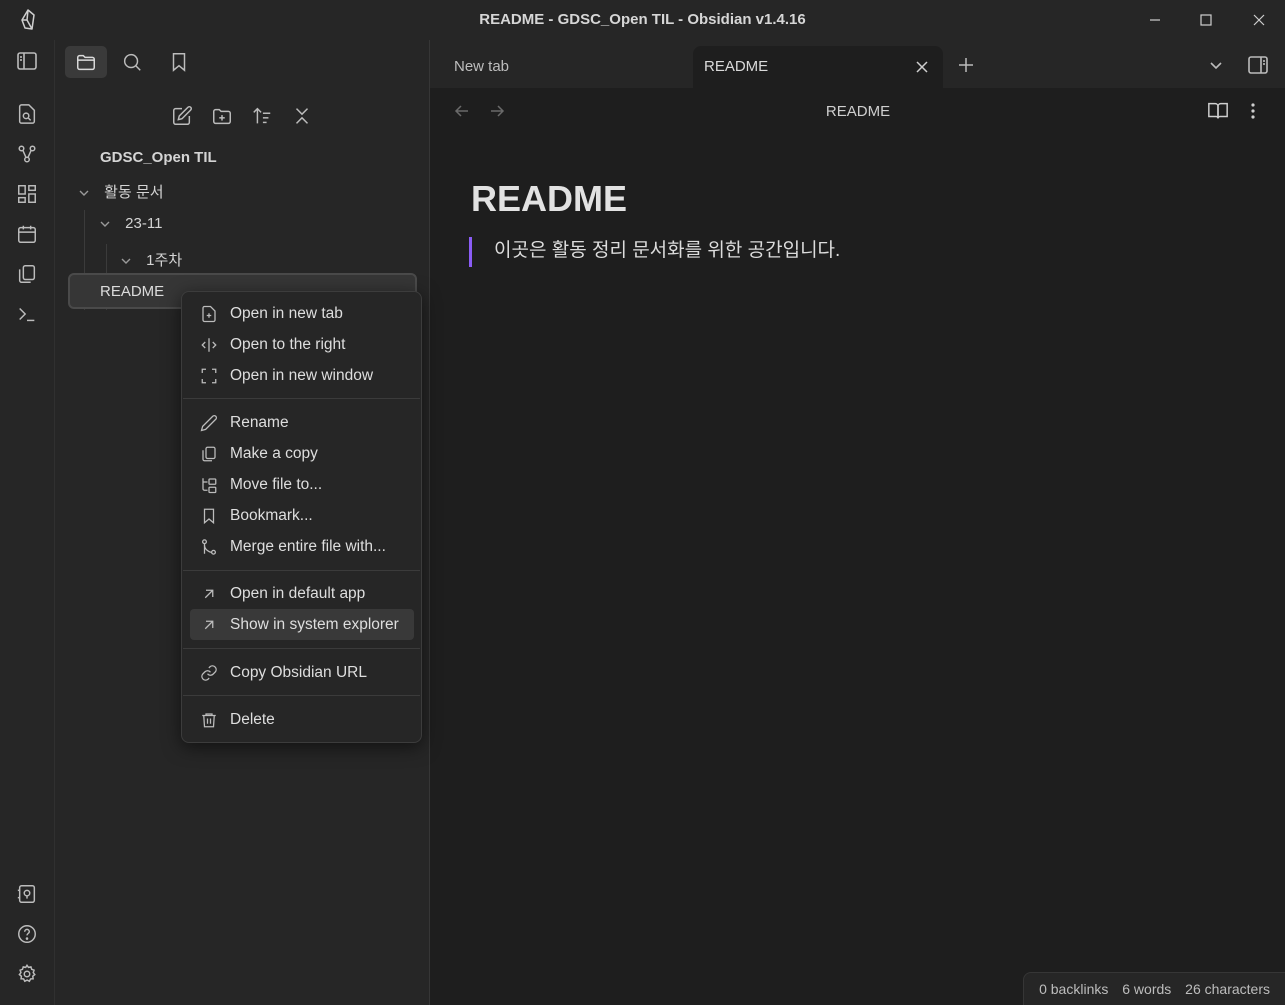  What do you see at coordinates (302, 422) in the screenshot?
I see `menu-item-rename: Rename` at bounding box center [302, 422].